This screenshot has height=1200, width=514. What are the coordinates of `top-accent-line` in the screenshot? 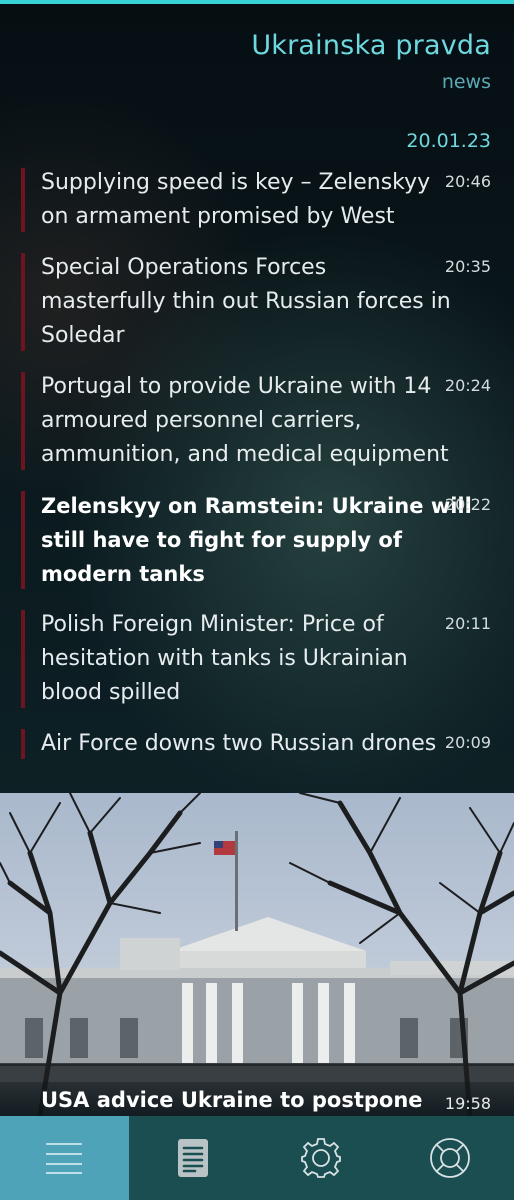 It's located at (257, 2).